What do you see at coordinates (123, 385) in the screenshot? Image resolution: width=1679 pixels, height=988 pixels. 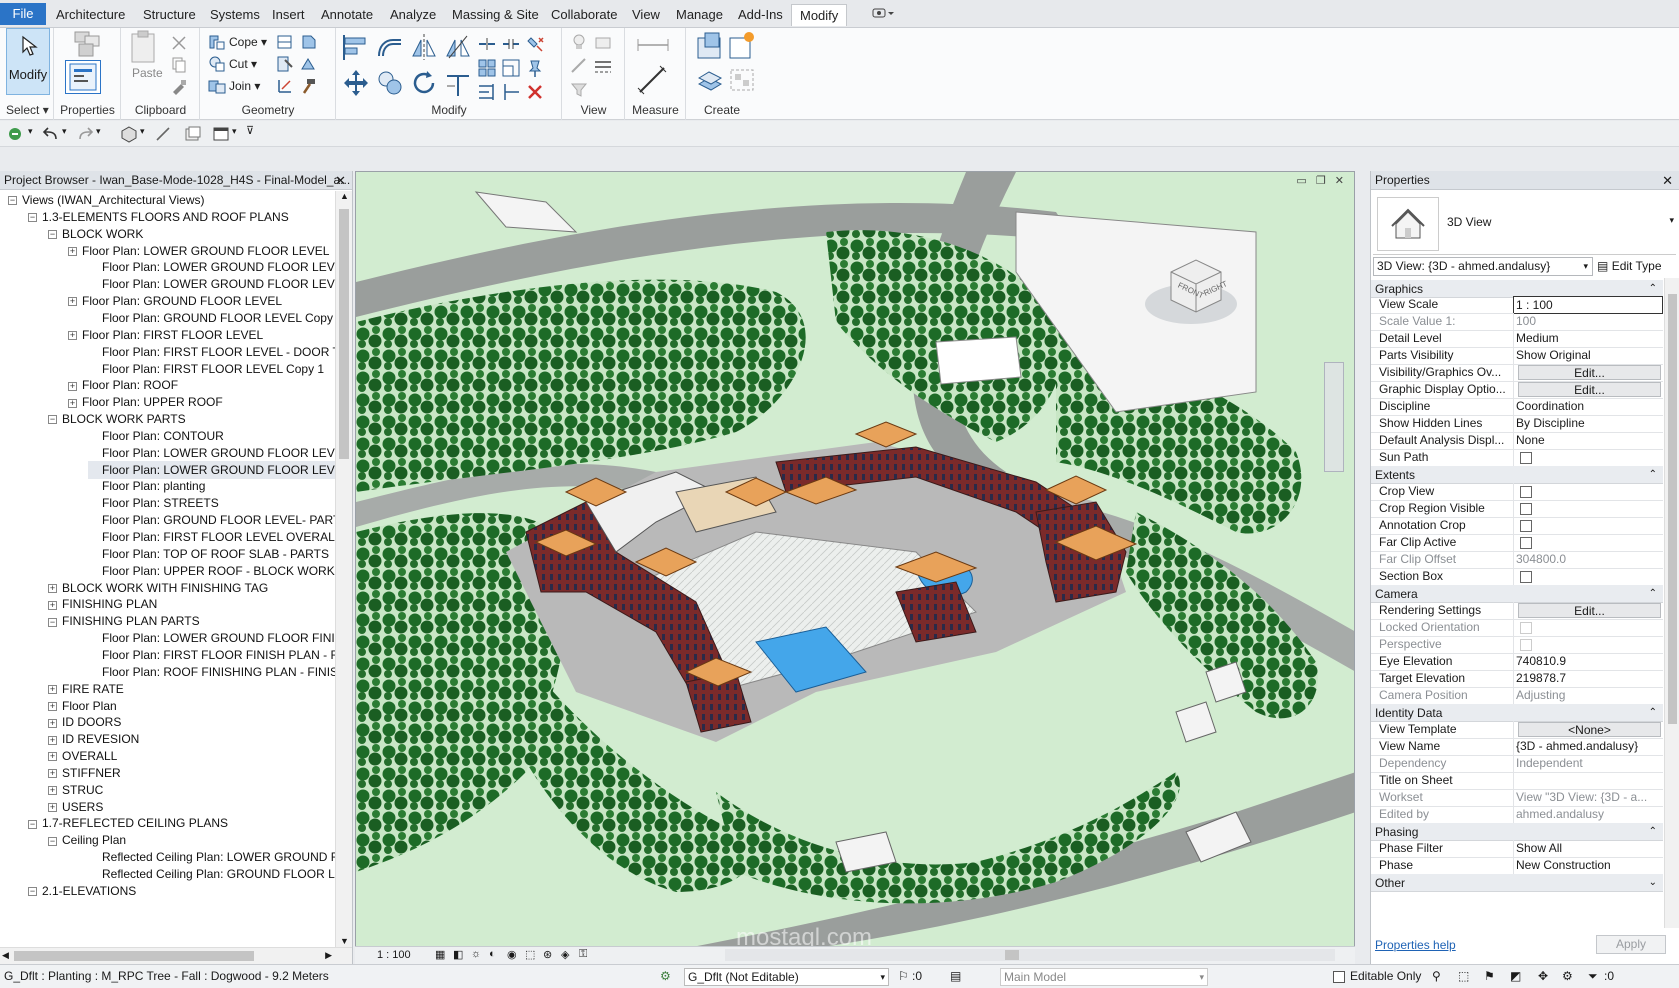 I see `tree-item: + Floor Plan: ROOF` at bounding box center [123, 385].